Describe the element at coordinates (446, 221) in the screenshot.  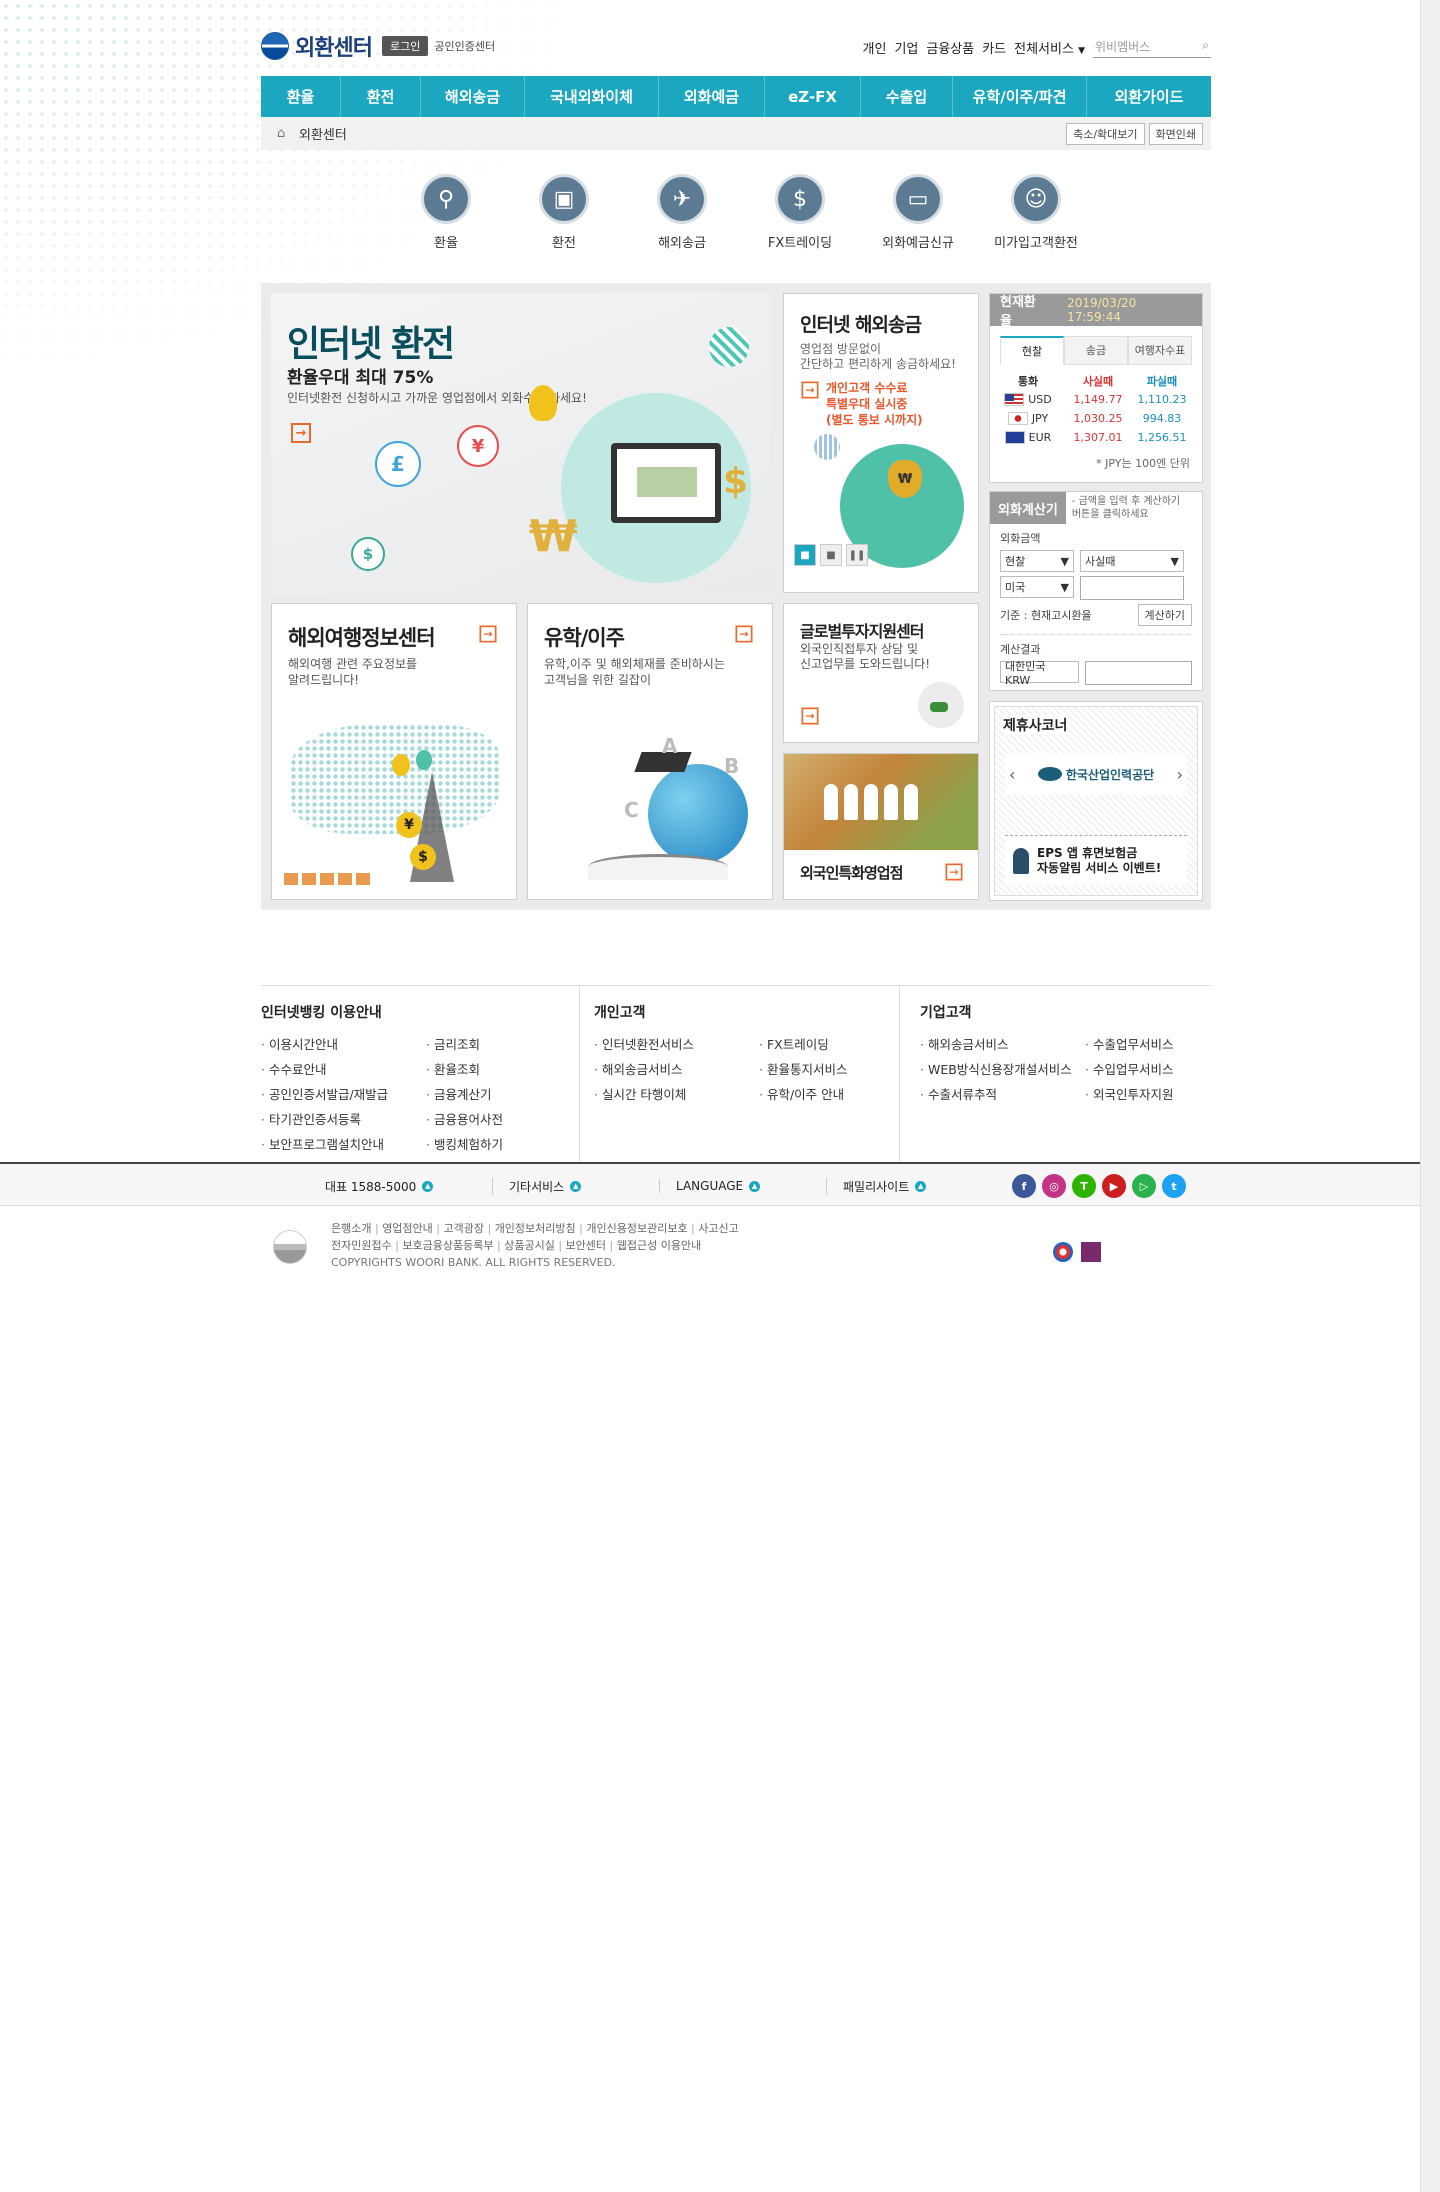
I see `quick-exchange-rate: ⚲ 환율` at that location.